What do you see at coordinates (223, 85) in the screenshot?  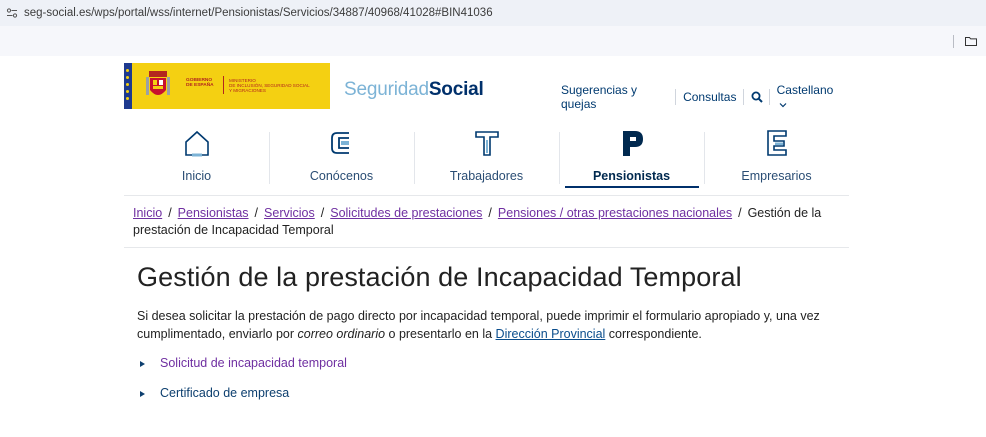 I see `logo-divider` at bounding box center [223, 85].